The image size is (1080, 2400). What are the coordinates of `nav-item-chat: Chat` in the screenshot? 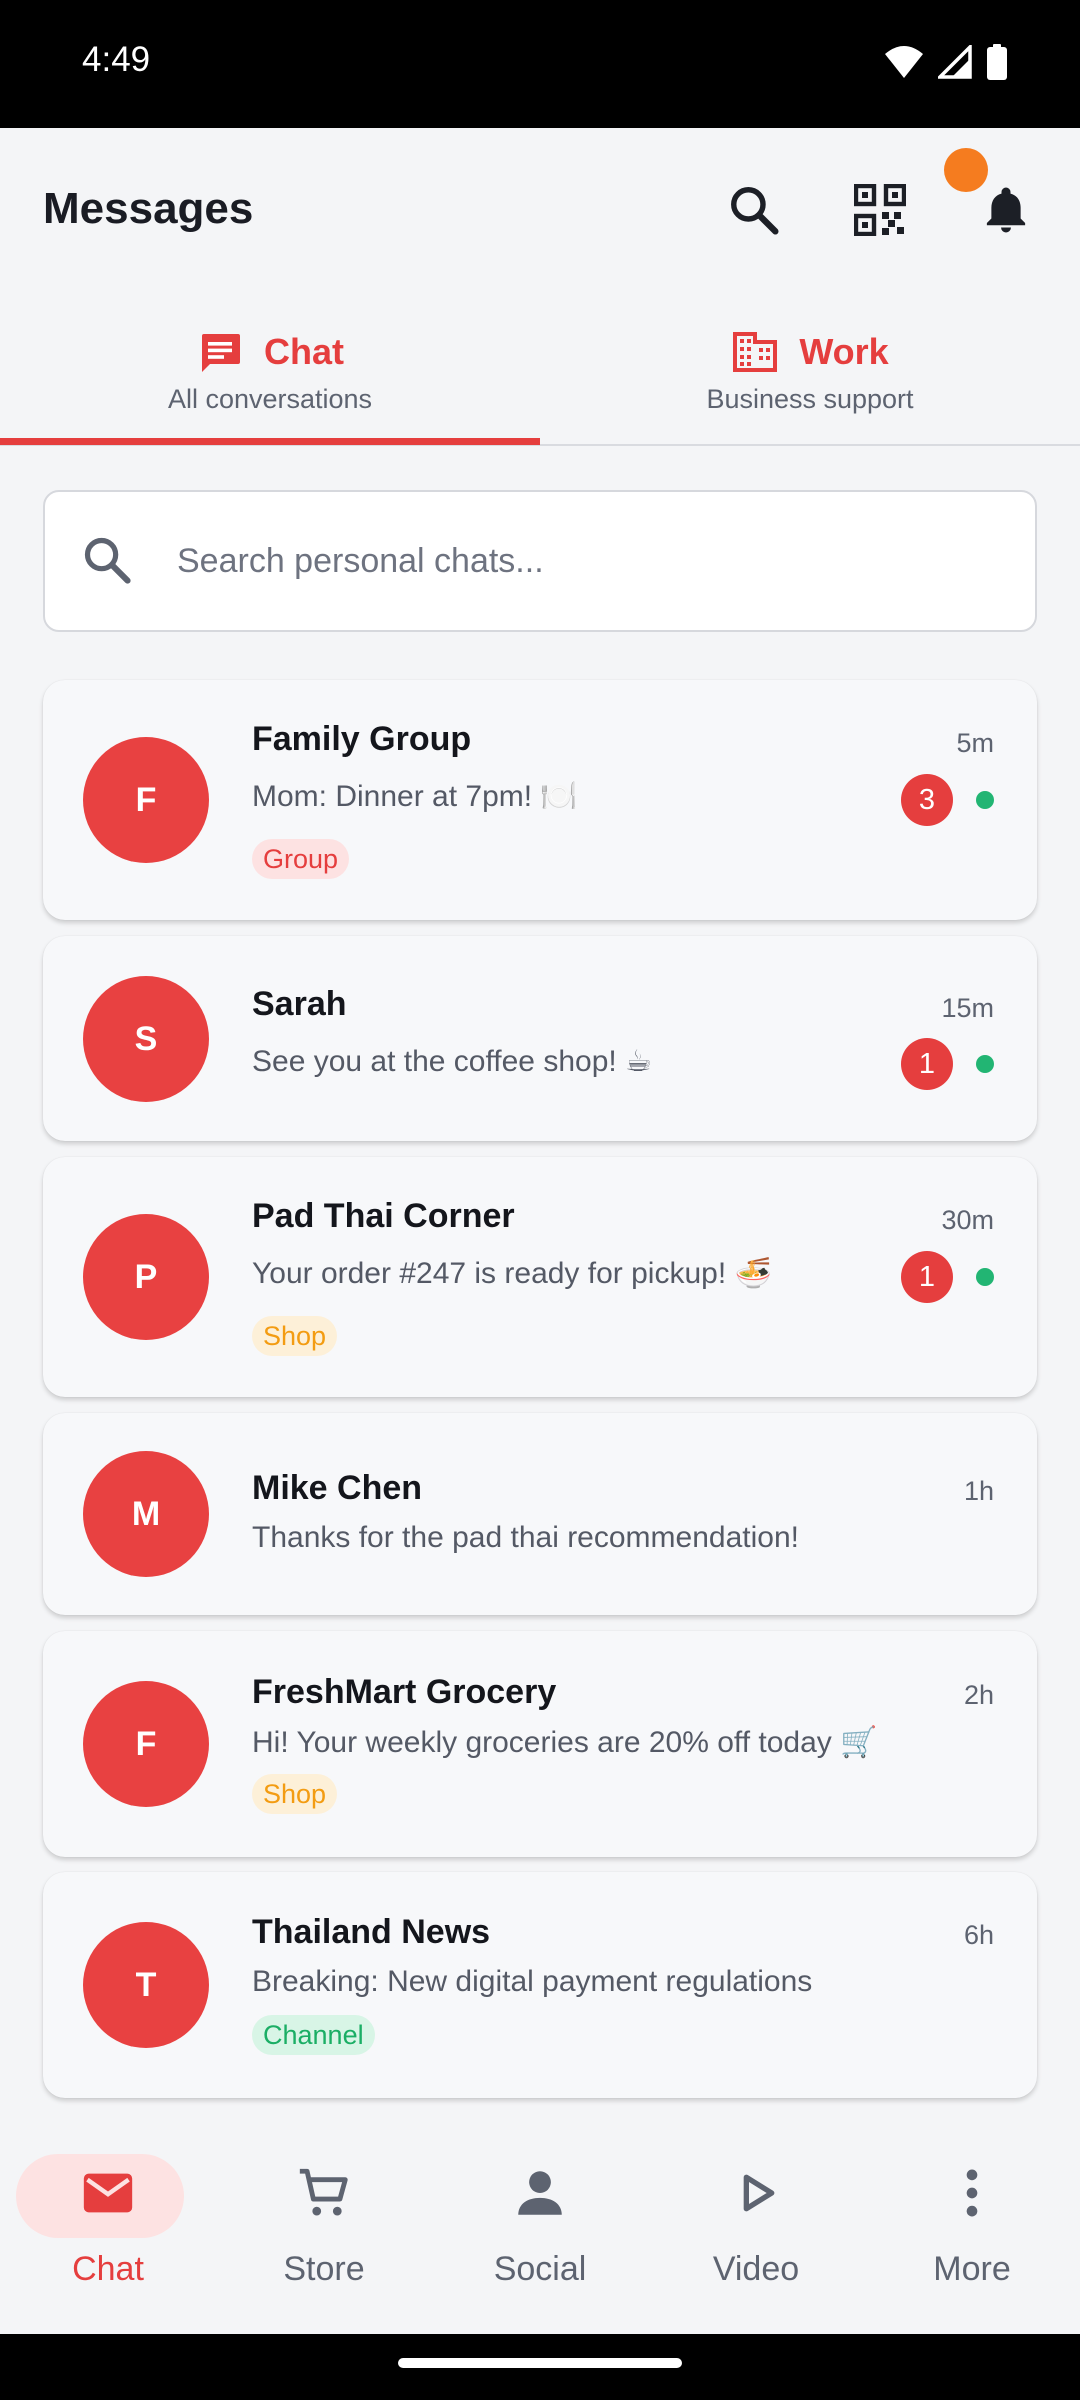 It's located at (108, 2227).